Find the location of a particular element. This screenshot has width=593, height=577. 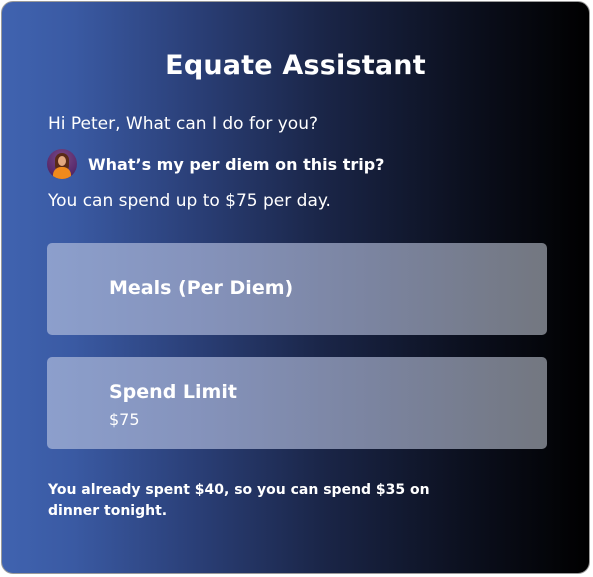

meals-per-diem-label: Meals (Per Diem) is located at coordinates (201, 288).